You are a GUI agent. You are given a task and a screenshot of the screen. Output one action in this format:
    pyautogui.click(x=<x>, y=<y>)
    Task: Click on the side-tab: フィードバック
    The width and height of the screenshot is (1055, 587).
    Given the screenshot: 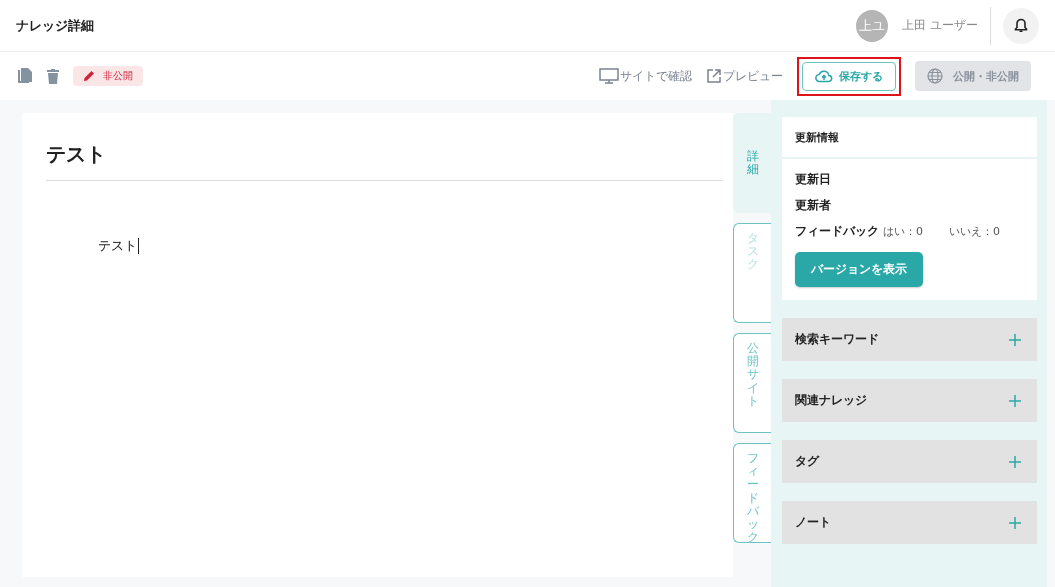 What is the action you would take?
    pyautogui.click(x=752, y=493)
    